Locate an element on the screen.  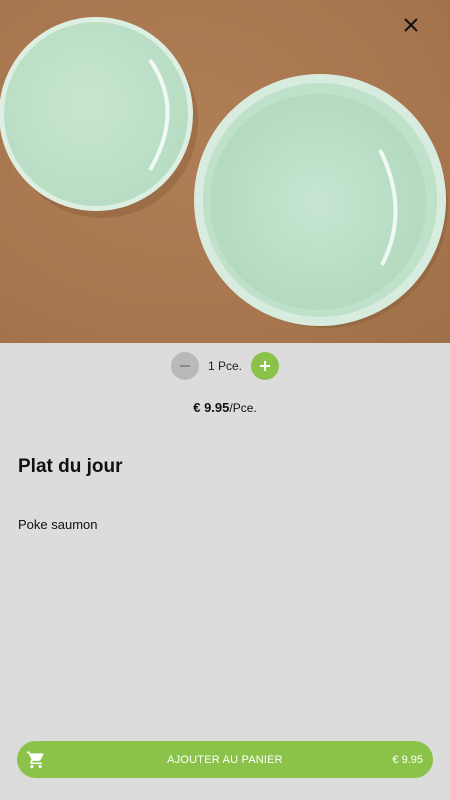
close-icon is located at coordinates (411, 25).